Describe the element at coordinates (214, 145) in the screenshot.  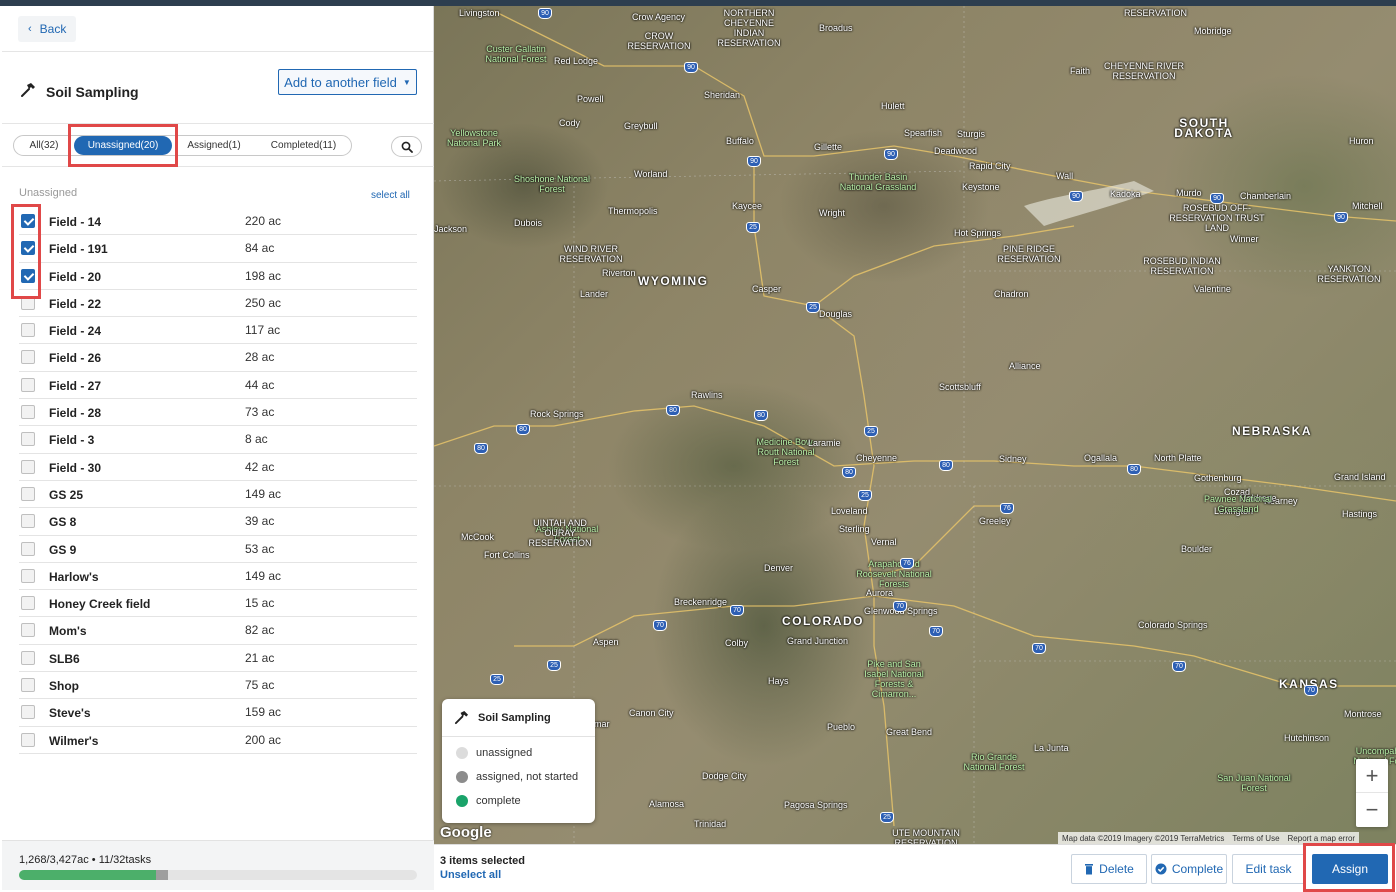
I see `tab-assigned: Assigned(1)` at that location.